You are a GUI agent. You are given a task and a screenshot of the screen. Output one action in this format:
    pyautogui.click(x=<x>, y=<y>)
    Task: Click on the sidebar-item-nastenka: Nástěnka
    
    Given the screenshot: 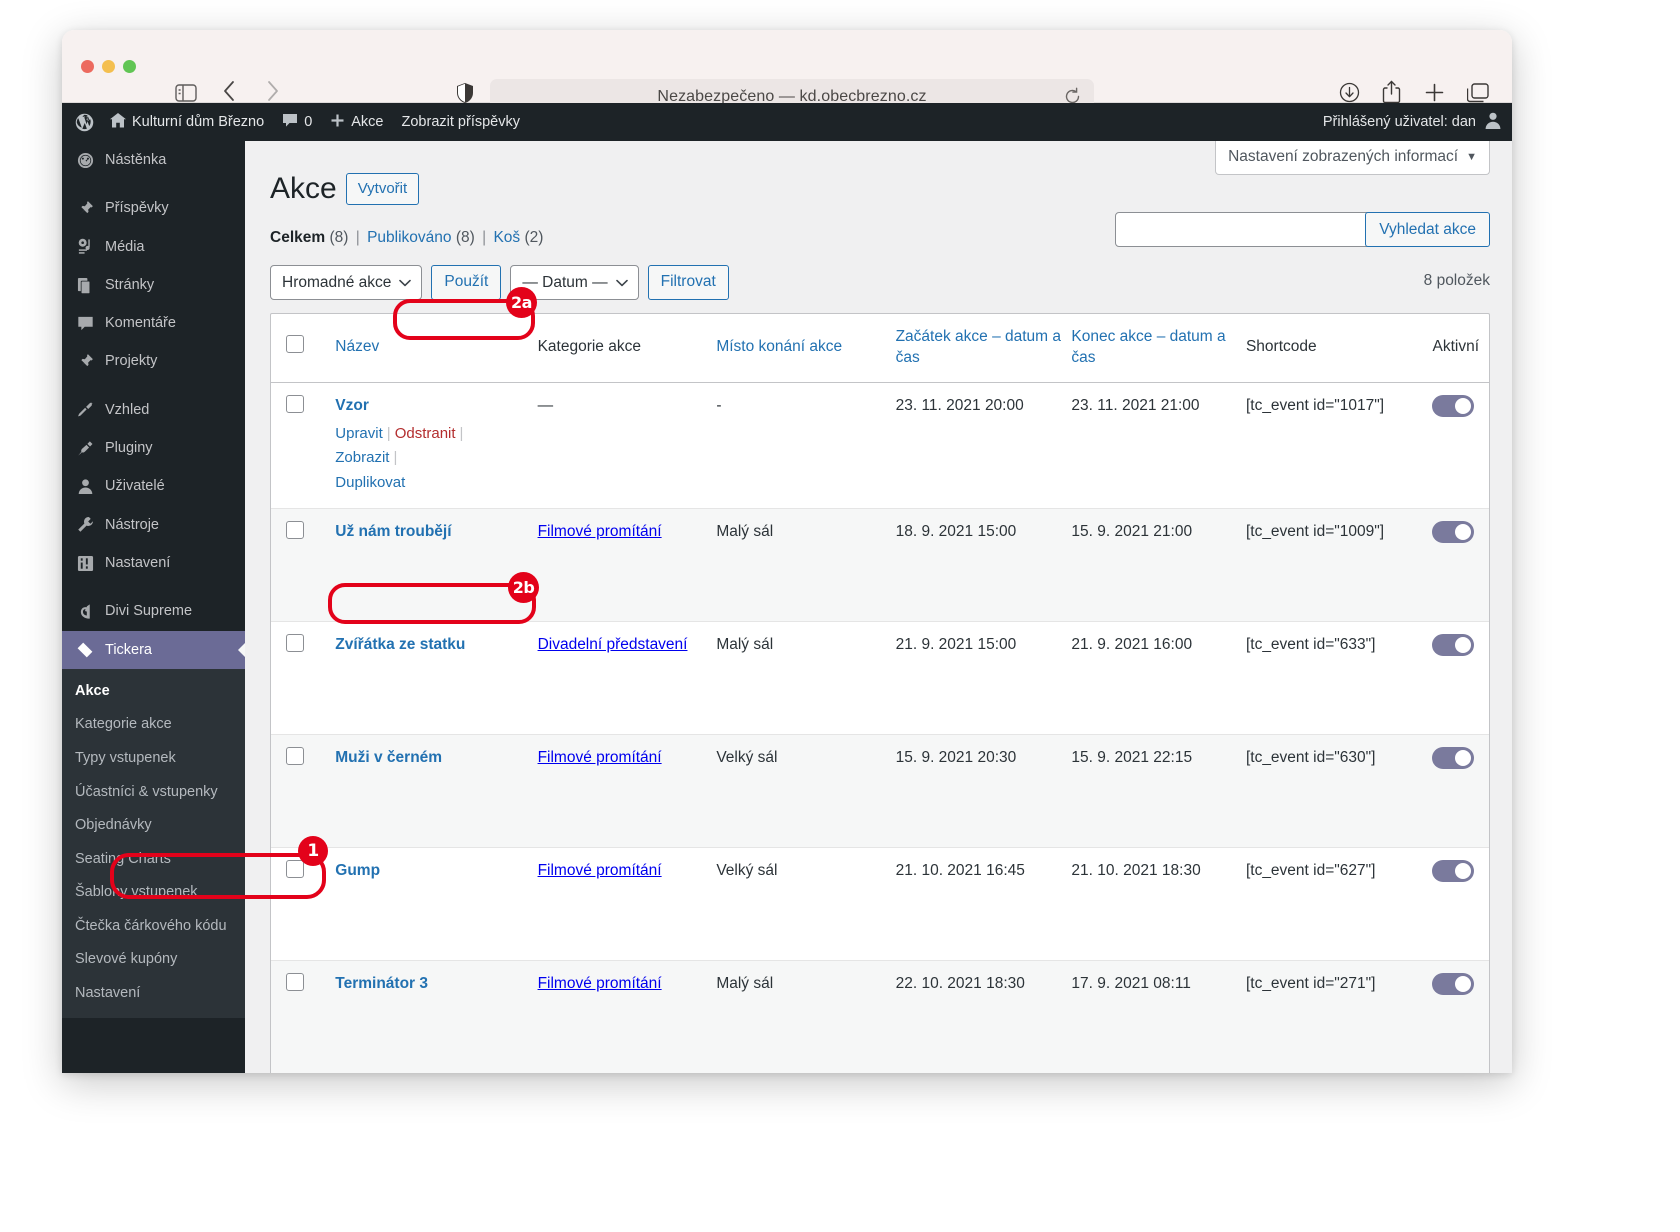 What is the action you would take?
    pyautogui.click(x=153, y=160)
    